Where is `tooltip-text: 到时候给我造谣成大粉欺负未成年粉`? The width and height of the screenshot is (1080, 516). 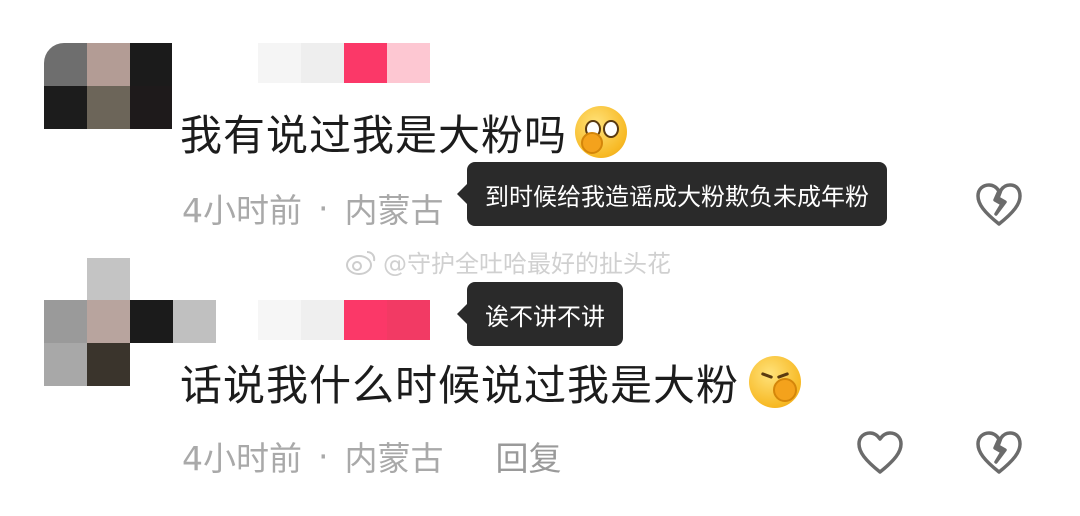
tooltip-text: 到时候给我造谣成大粉欺负未成年粉 is located at coordinates (677, 196).